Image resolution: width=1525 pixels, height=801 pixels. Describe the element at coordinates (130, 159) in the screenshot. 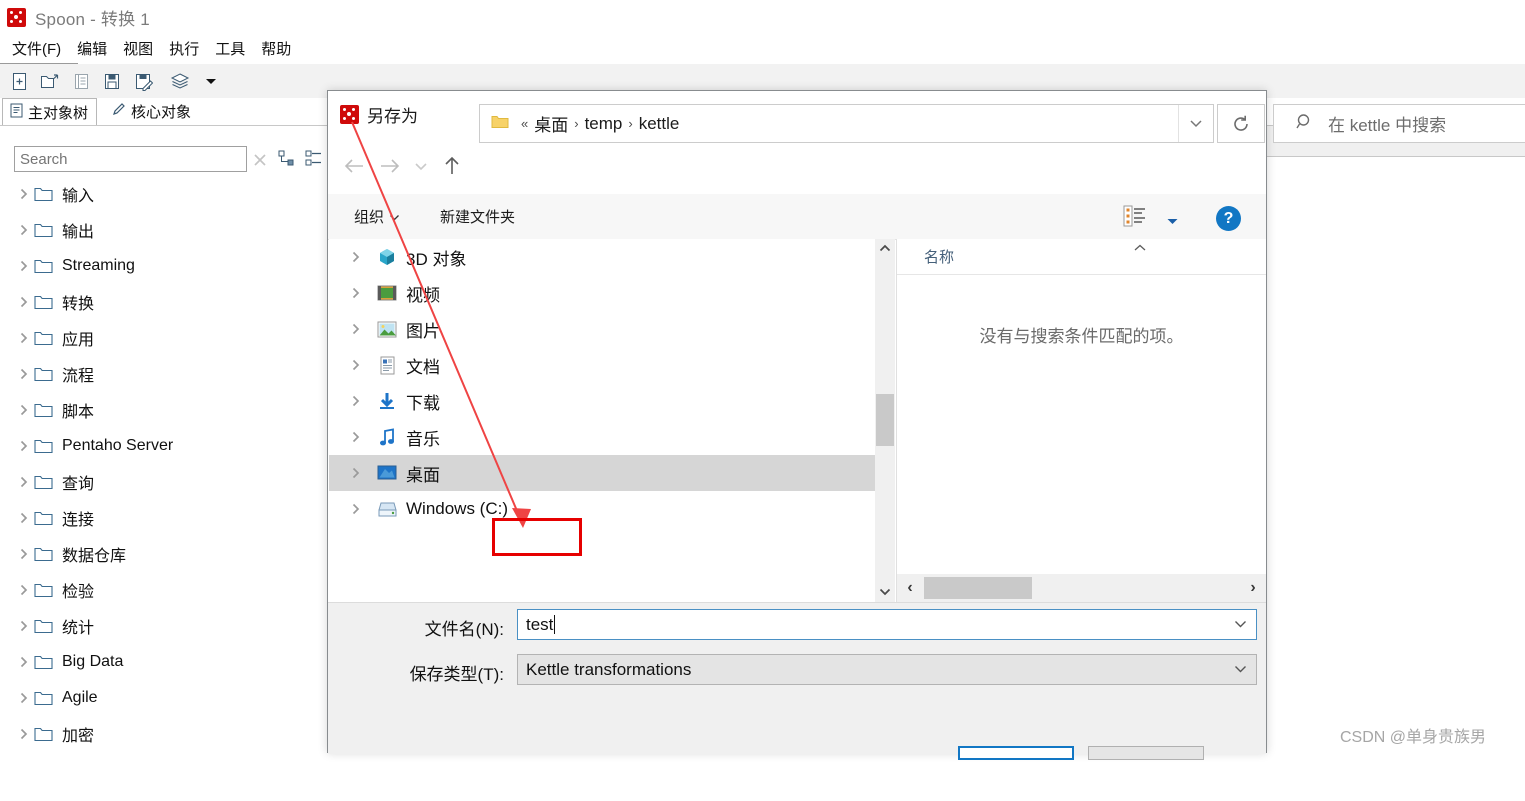

I see `search-input` at that location.